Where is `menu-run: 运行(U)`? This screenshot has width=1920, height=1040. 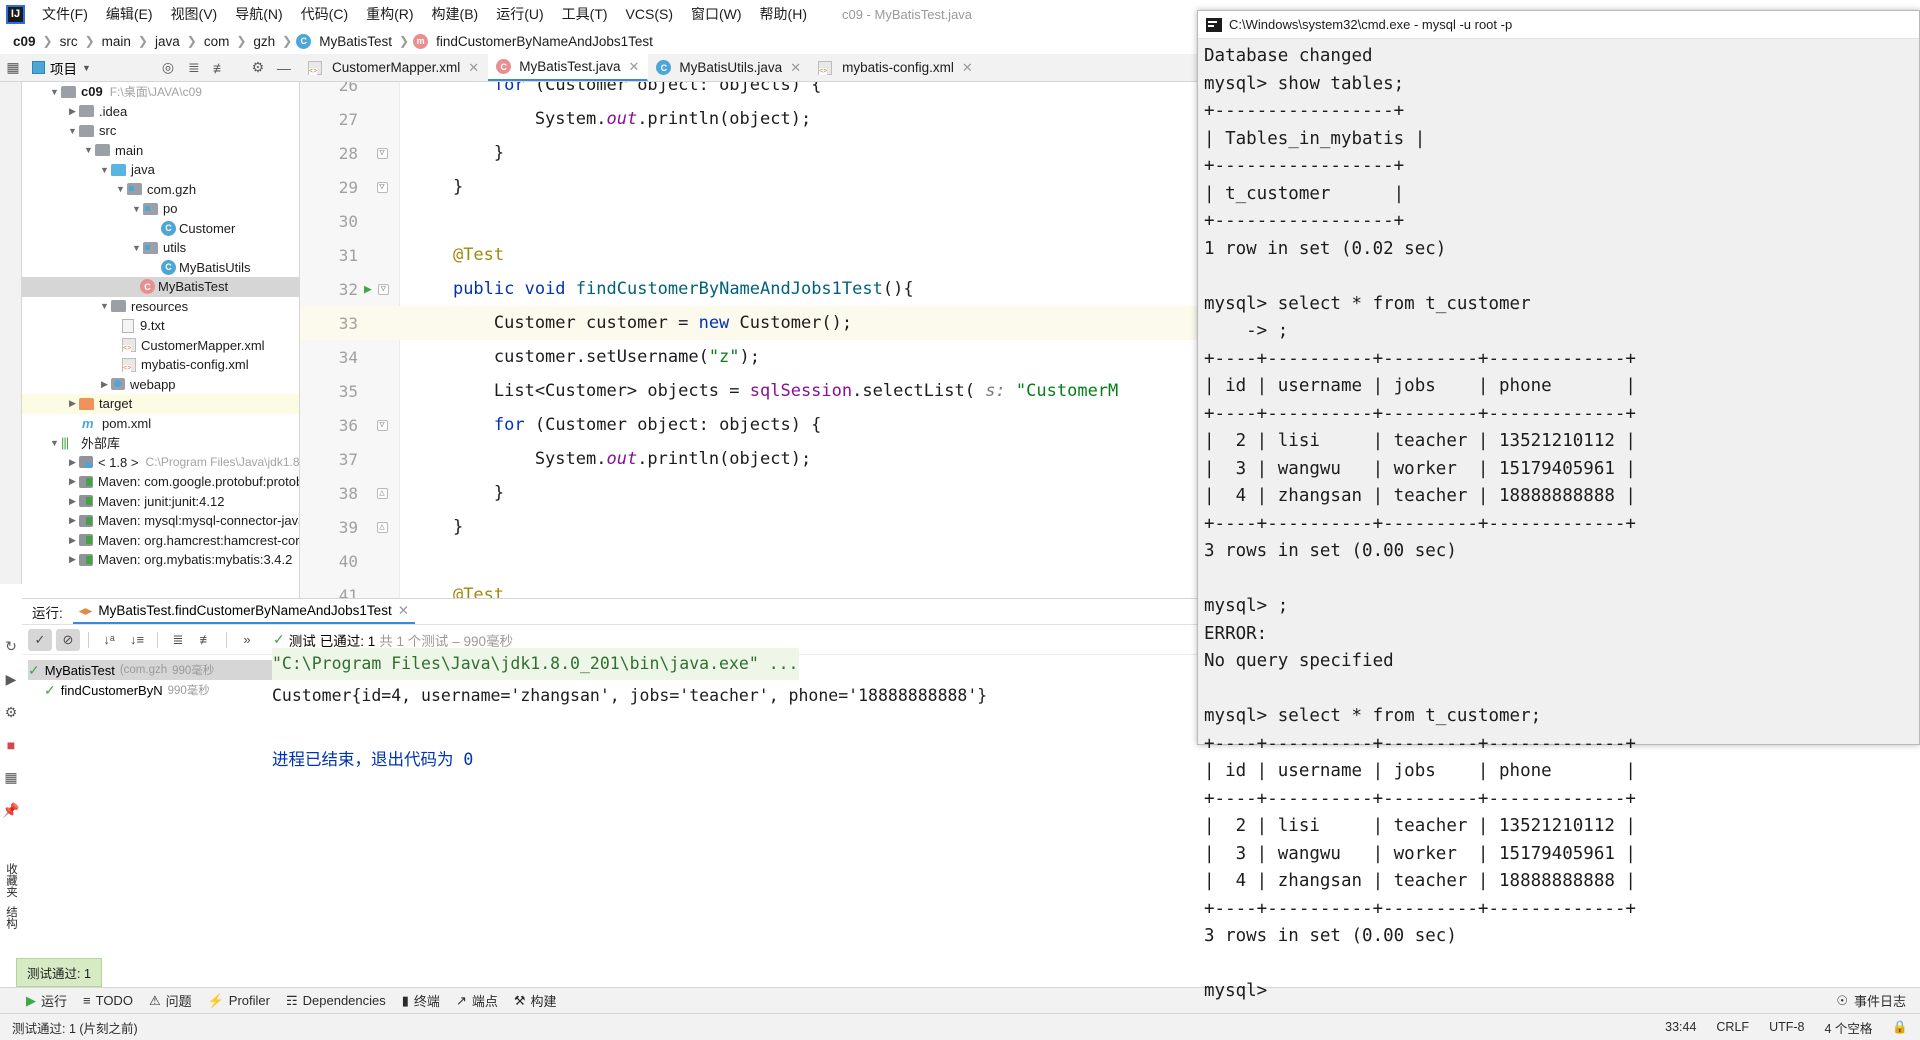
menu-run: 运行(U) is located at coordinates (519, 14).